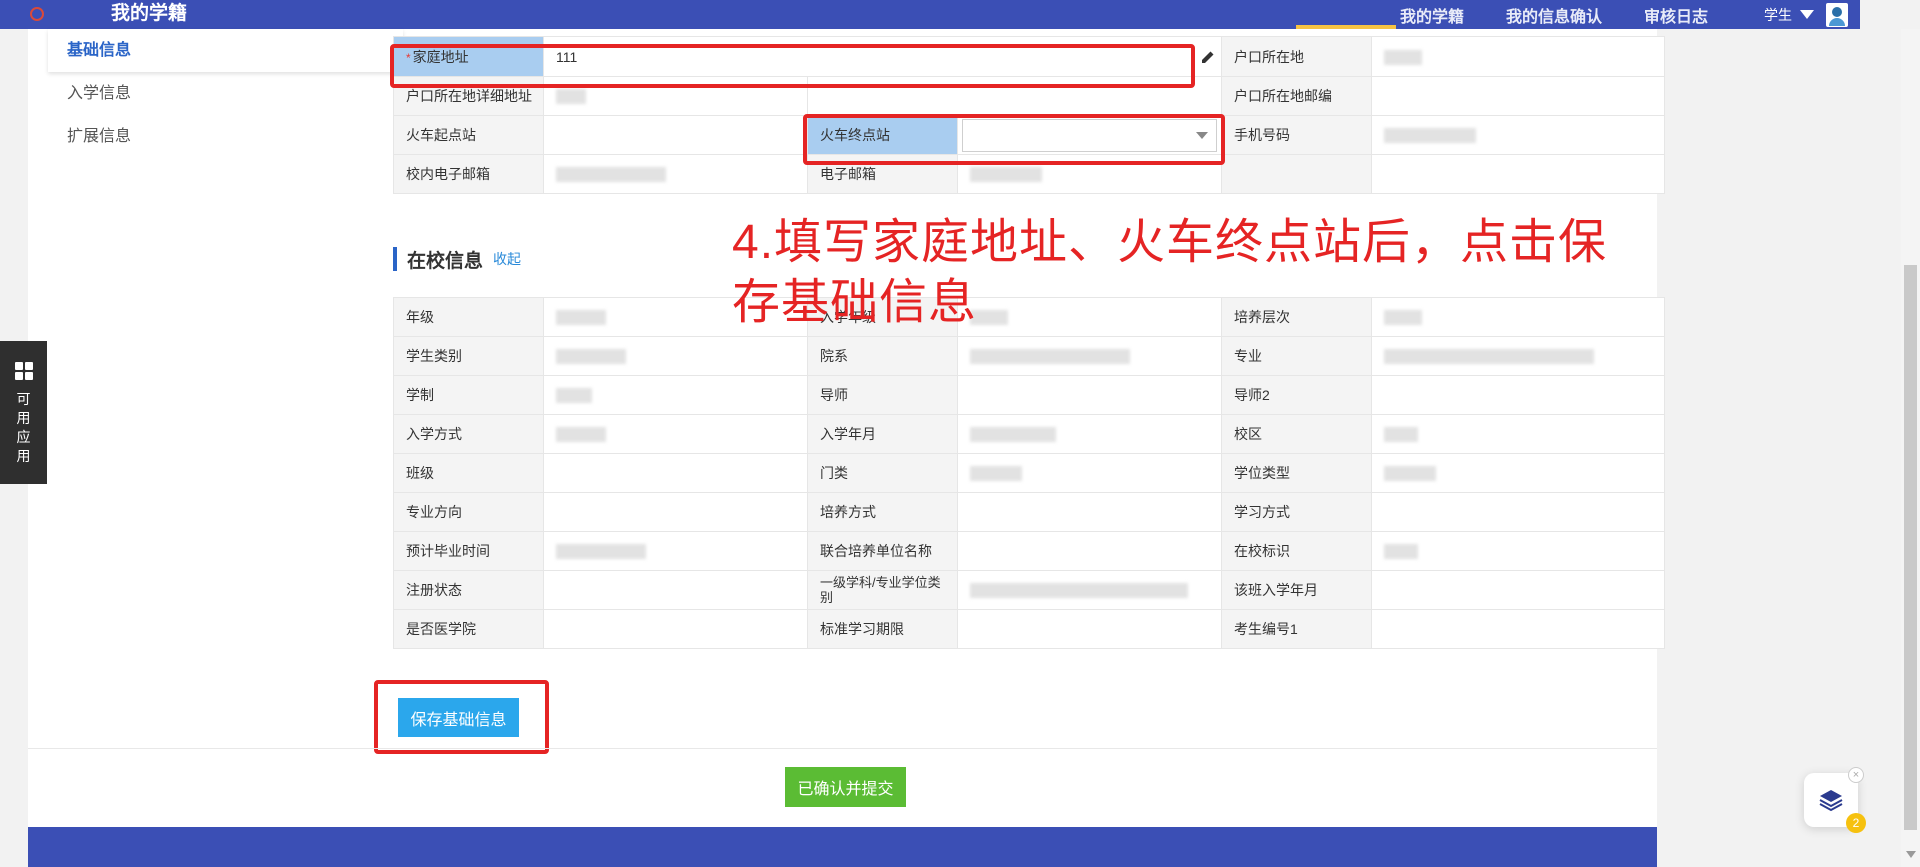  What do you see at coordinates (1856, 823) in the screenshot?
I see `notification-badge: 2` at bounding box center [1856, 823].